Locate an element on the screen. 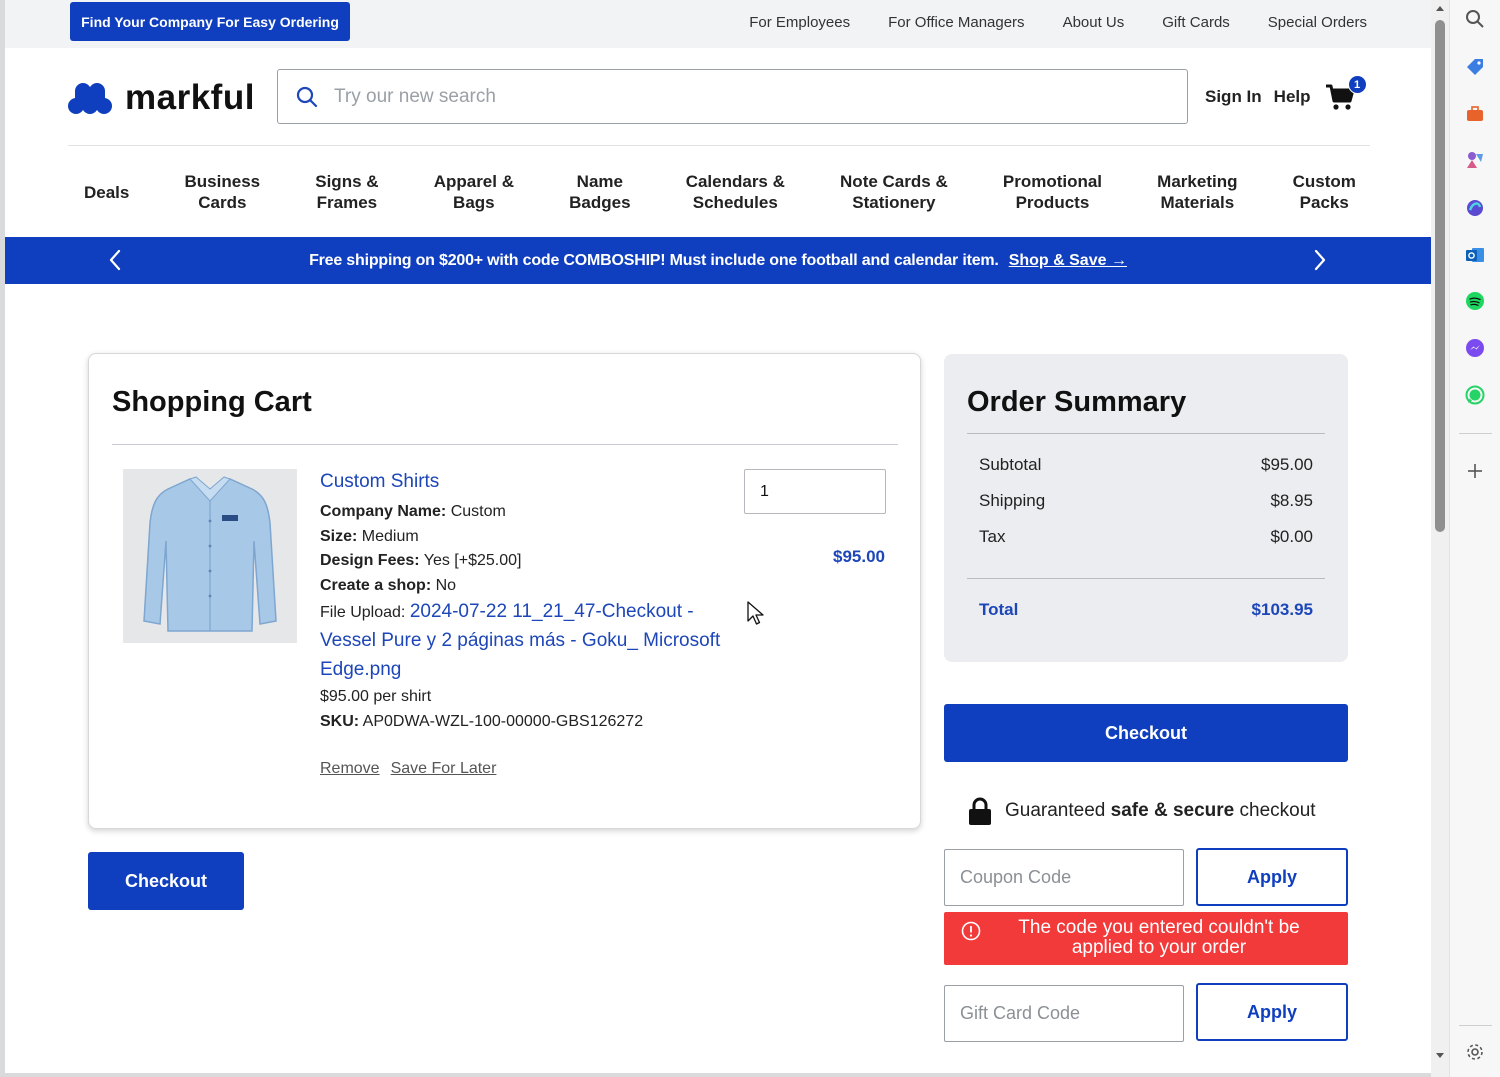  coupon-apply-button: Apply is located at coordinates (1272, 877).